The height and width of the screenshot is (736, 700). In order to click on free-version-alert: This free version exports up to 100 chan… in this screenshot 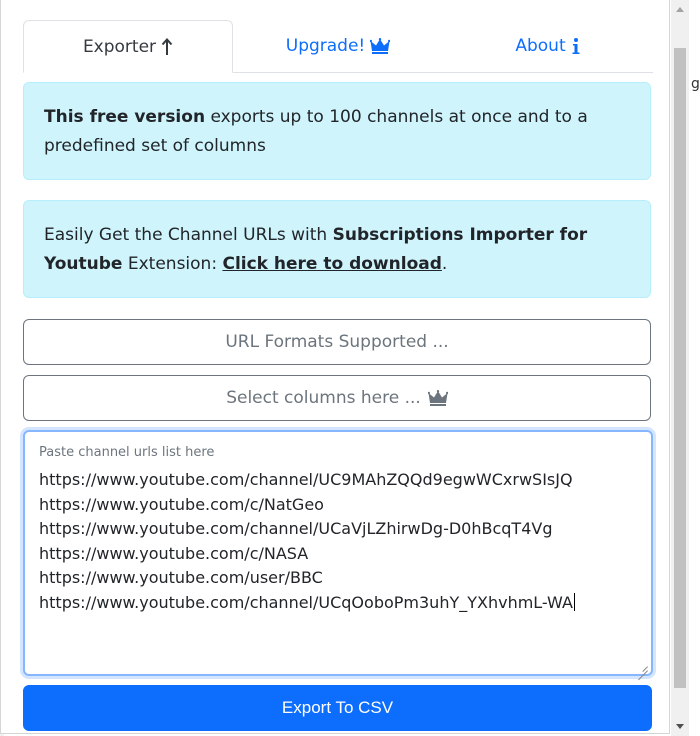, I will do `click(337, 131)`.